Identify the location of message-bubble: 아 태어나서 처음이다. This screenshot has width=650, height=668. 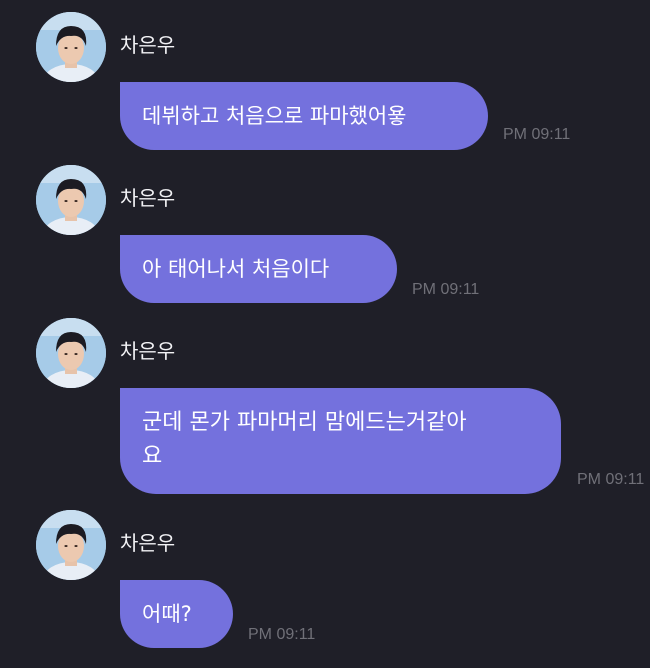
(258, 269).